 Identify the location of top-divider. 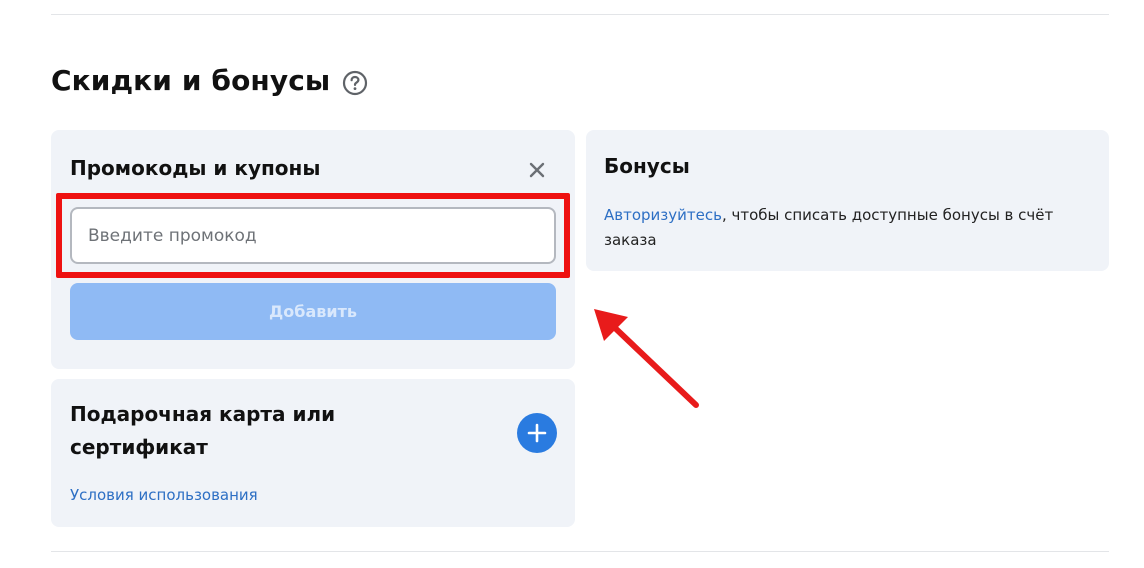
(580, 14).